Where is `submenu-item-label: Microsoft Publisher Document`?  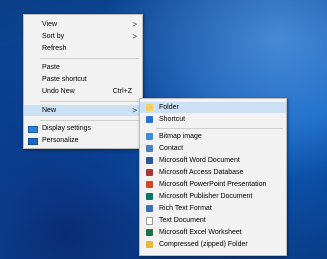
submenu-item-label: Microsoft Publisher Document is located at coordinates (206, 196).